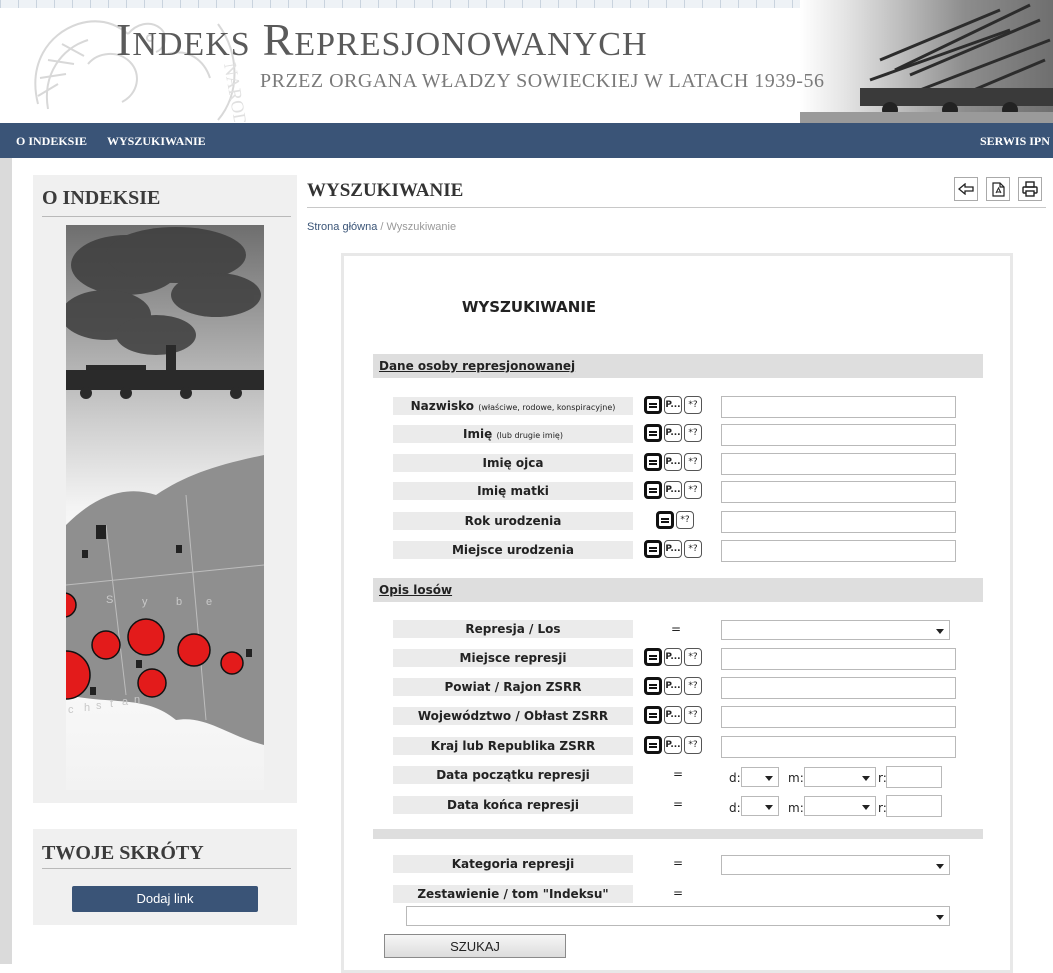  I want to click on svg-text: t, so click(111, 704).